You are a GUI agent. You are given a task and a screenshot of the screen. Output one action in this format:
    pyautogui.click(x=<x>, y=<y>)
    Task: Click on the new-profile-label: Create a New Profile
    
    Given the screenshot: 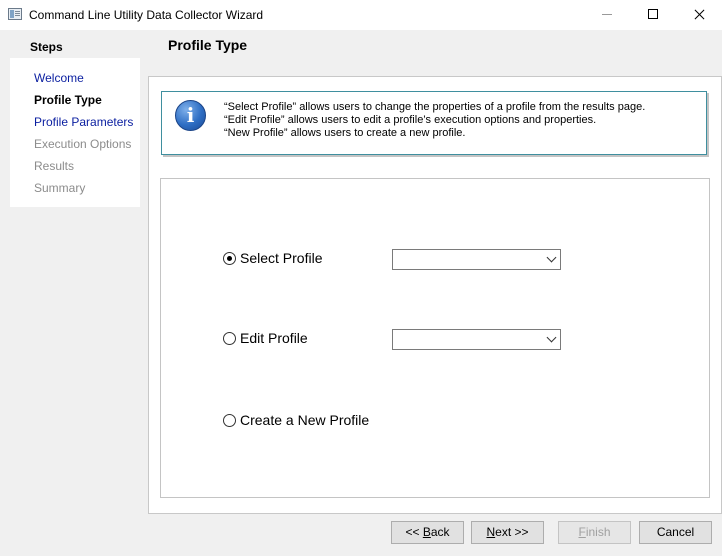 What is the action you would take?
    pyautogui.click(x=304, y=420)
    